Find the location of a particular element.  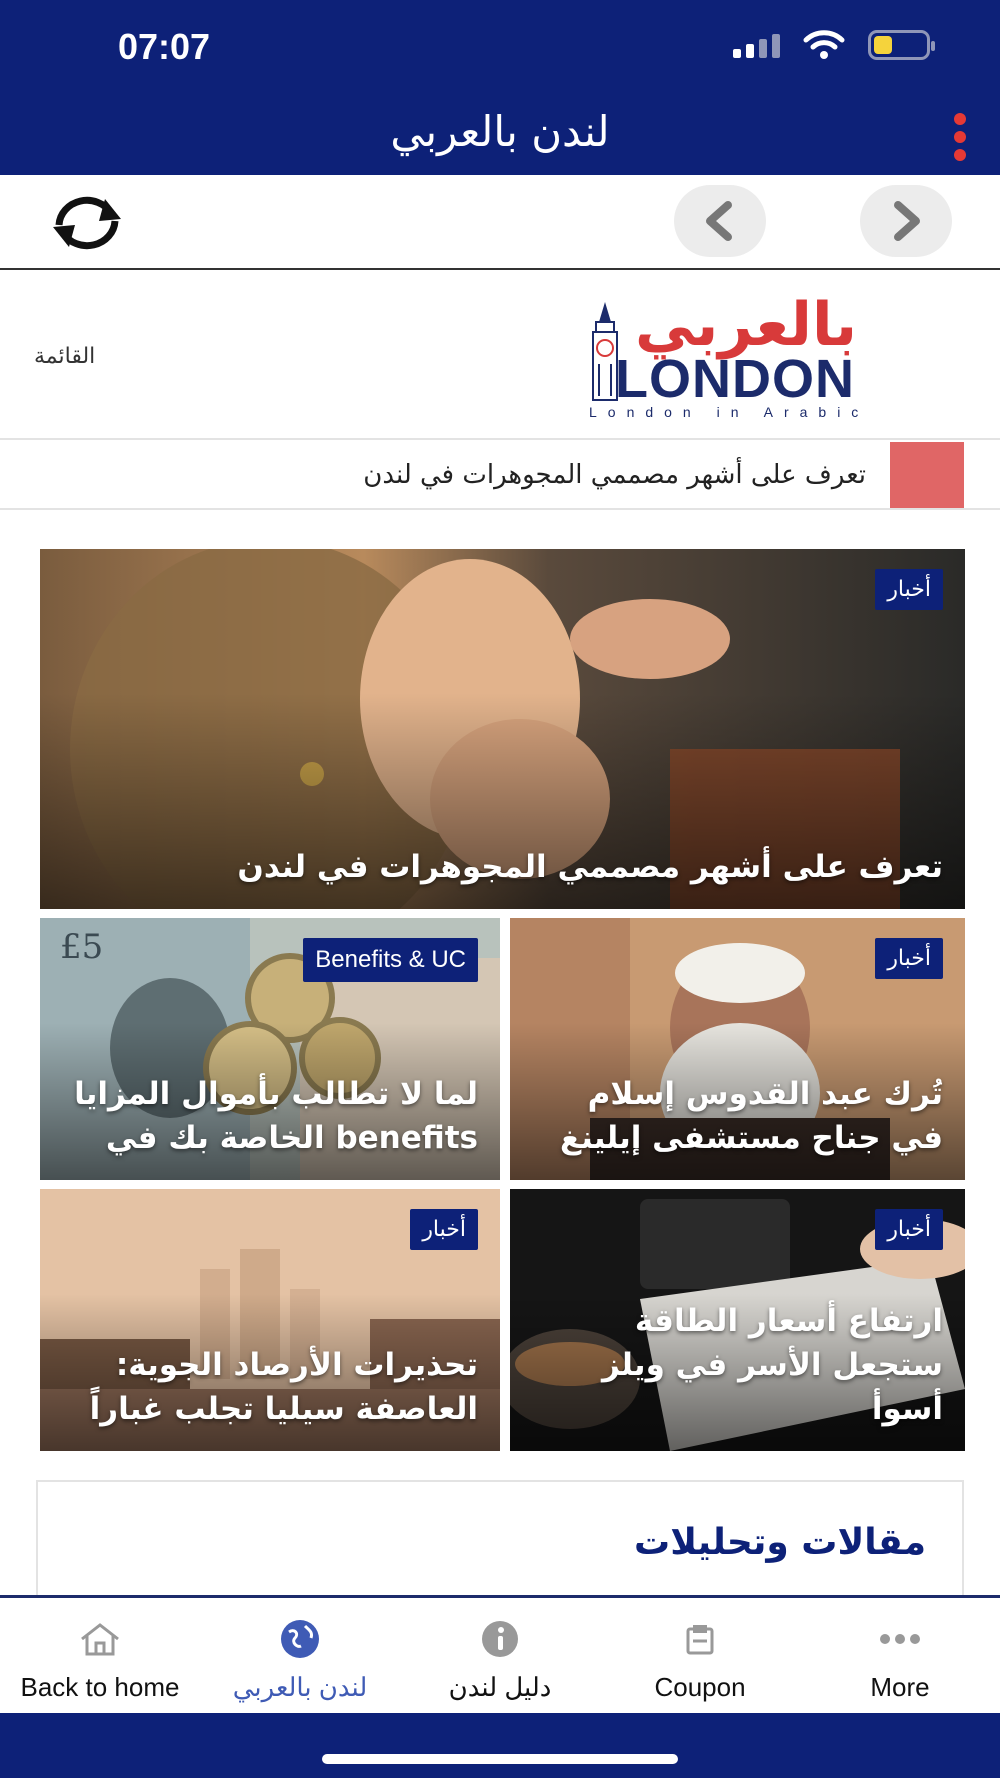

tab-back-to-home: Back to home is located at coordinates (100, 1655).